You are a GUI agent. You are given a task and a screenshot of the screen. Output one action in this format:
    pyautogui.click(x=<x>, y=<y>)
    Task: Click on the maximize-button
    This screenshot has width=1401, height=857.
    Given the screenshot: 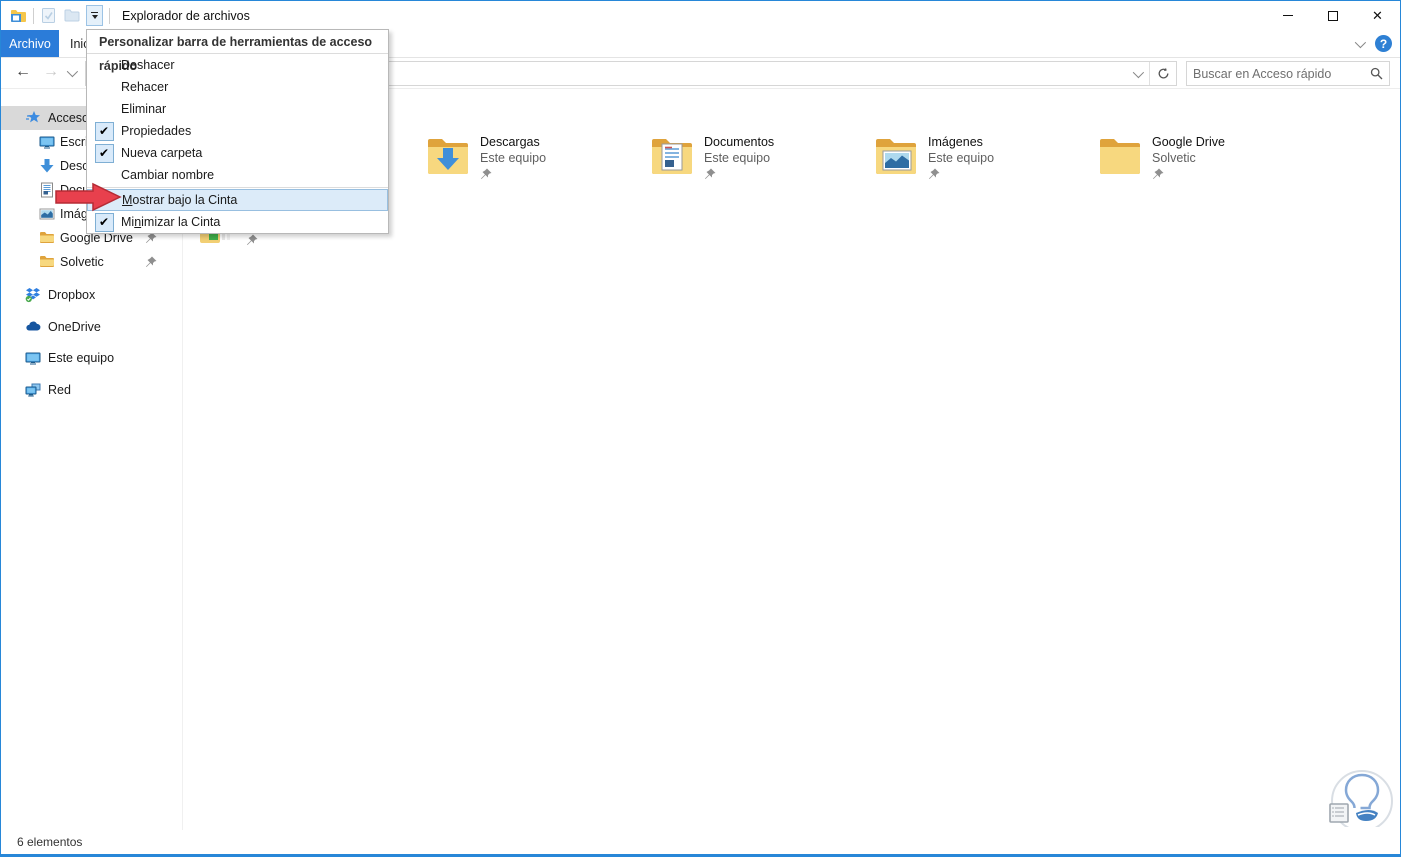 What is the action you would take?
    pyautogui.click(x=1332, y=15)
    